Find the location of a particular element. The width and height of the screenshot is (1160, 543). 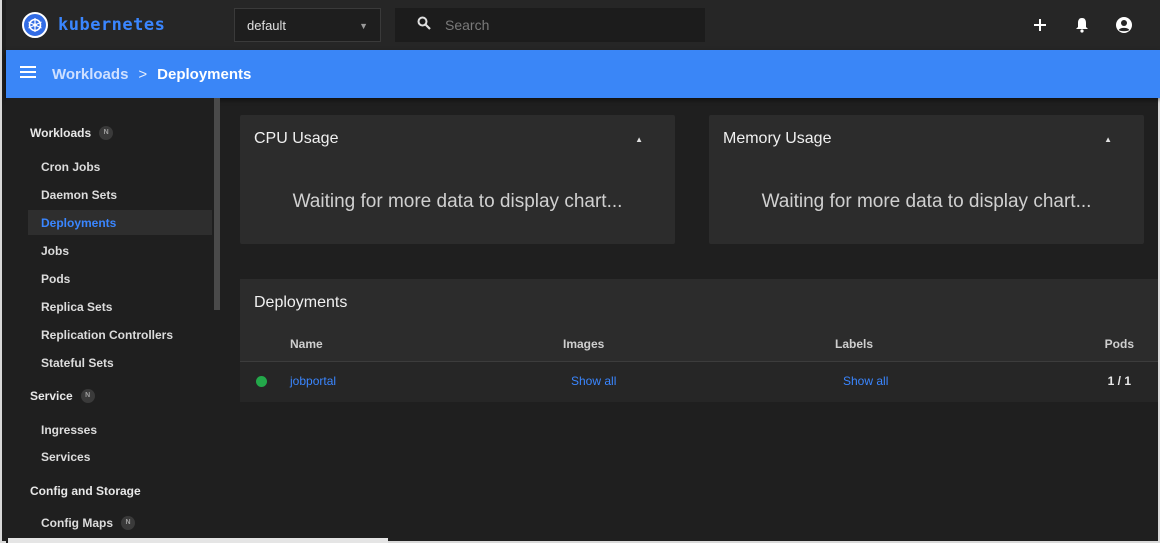

sidebar-item-replication-controllers: Replication Controllers is located at coordinates (107, 335).